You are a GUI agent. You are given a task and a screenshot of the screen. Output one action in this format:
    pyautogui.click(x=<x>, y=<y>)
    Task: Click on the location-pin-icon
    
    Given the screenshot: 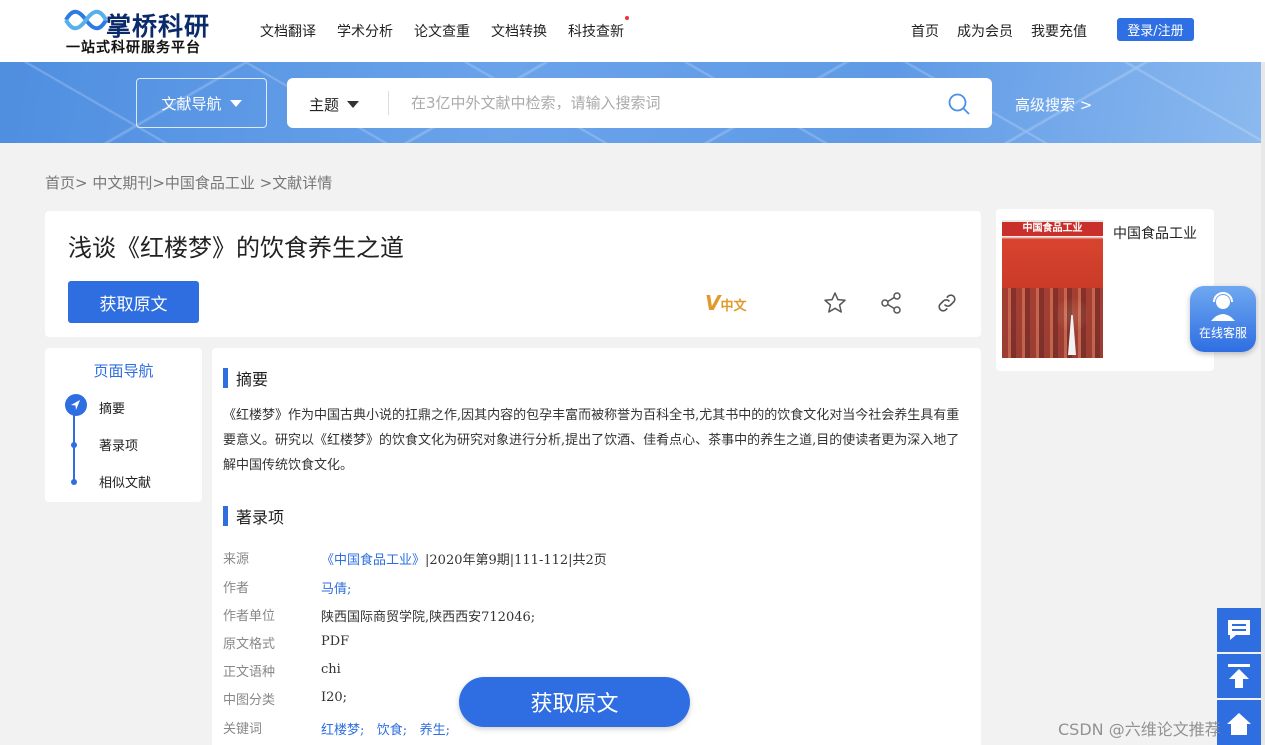 What is the action you would take?
    pyautogui.click(x=76, y=405)
    